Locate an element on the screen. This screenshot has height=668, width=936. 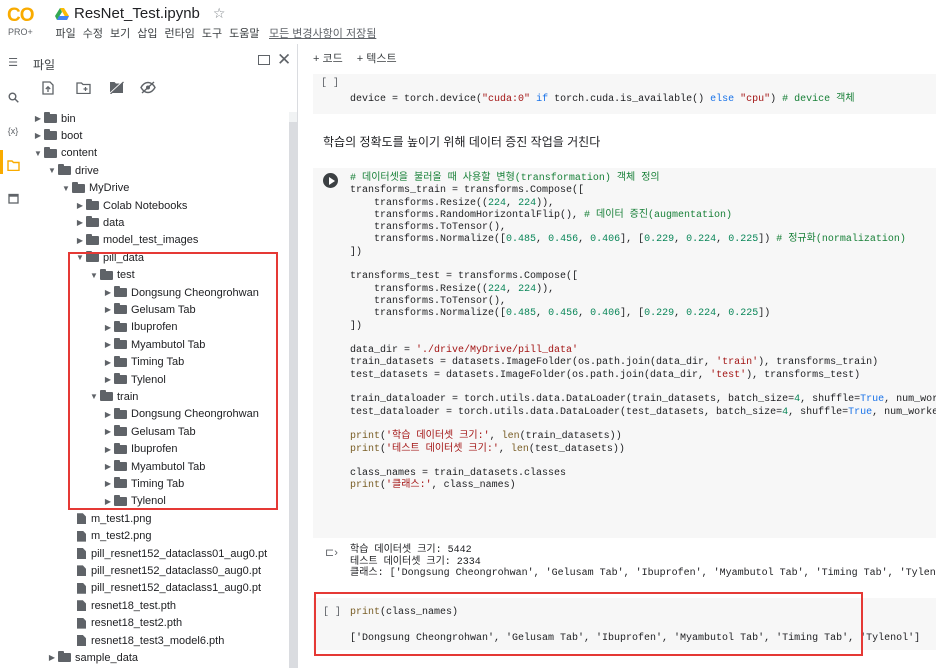
menu-item: 삽입 is located at coordinates (147, 33).